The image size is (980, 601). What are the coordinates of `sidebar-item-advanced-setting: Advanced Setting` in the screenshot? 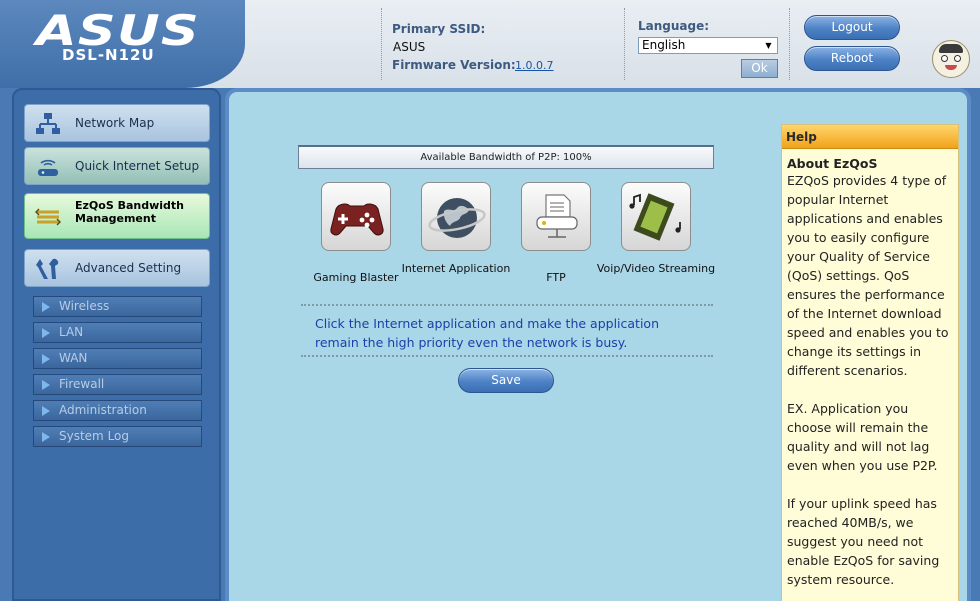 It's located at (117, 268).